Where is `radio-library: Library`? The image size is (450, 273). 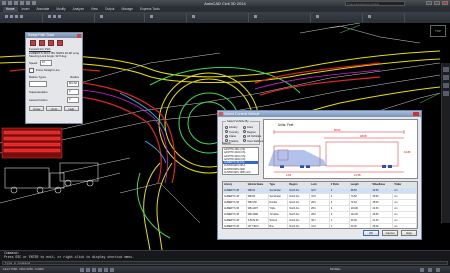
radio-library: Library is located at coordinates (231, 127).